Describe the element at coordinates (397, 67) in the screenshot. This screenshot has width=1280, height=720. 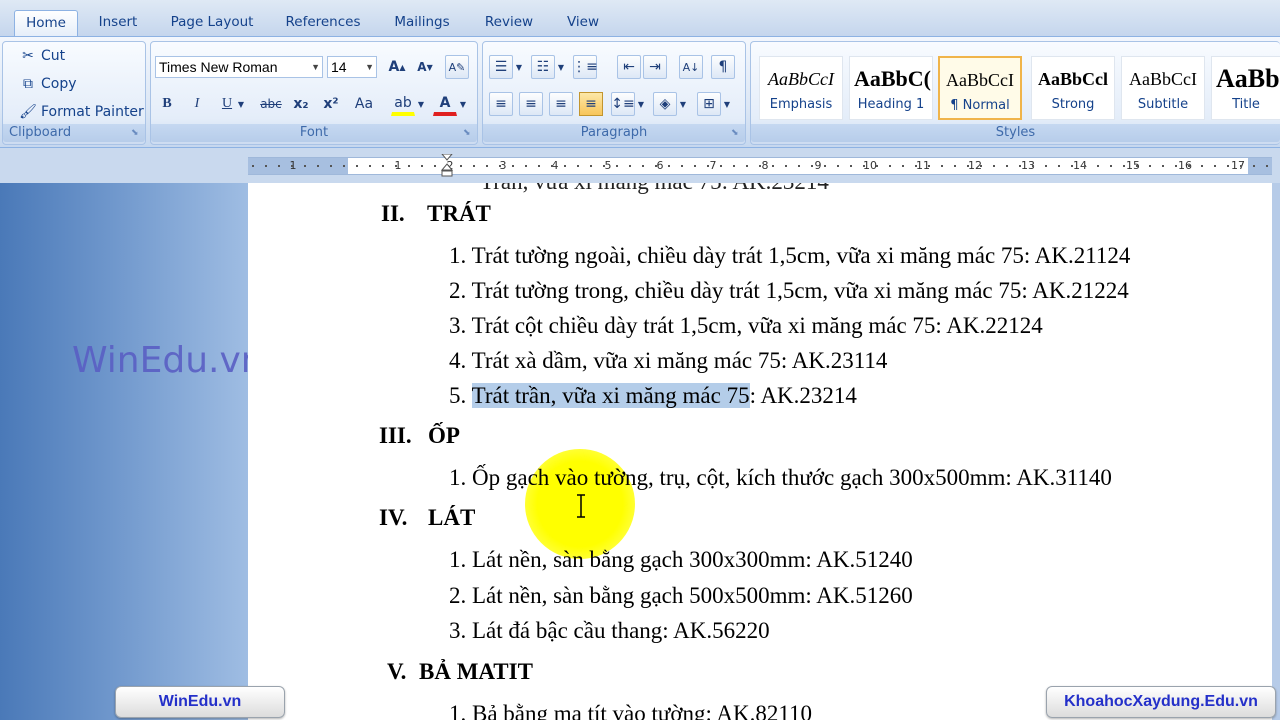
I see `grow-font-button: A ▲` at that location.